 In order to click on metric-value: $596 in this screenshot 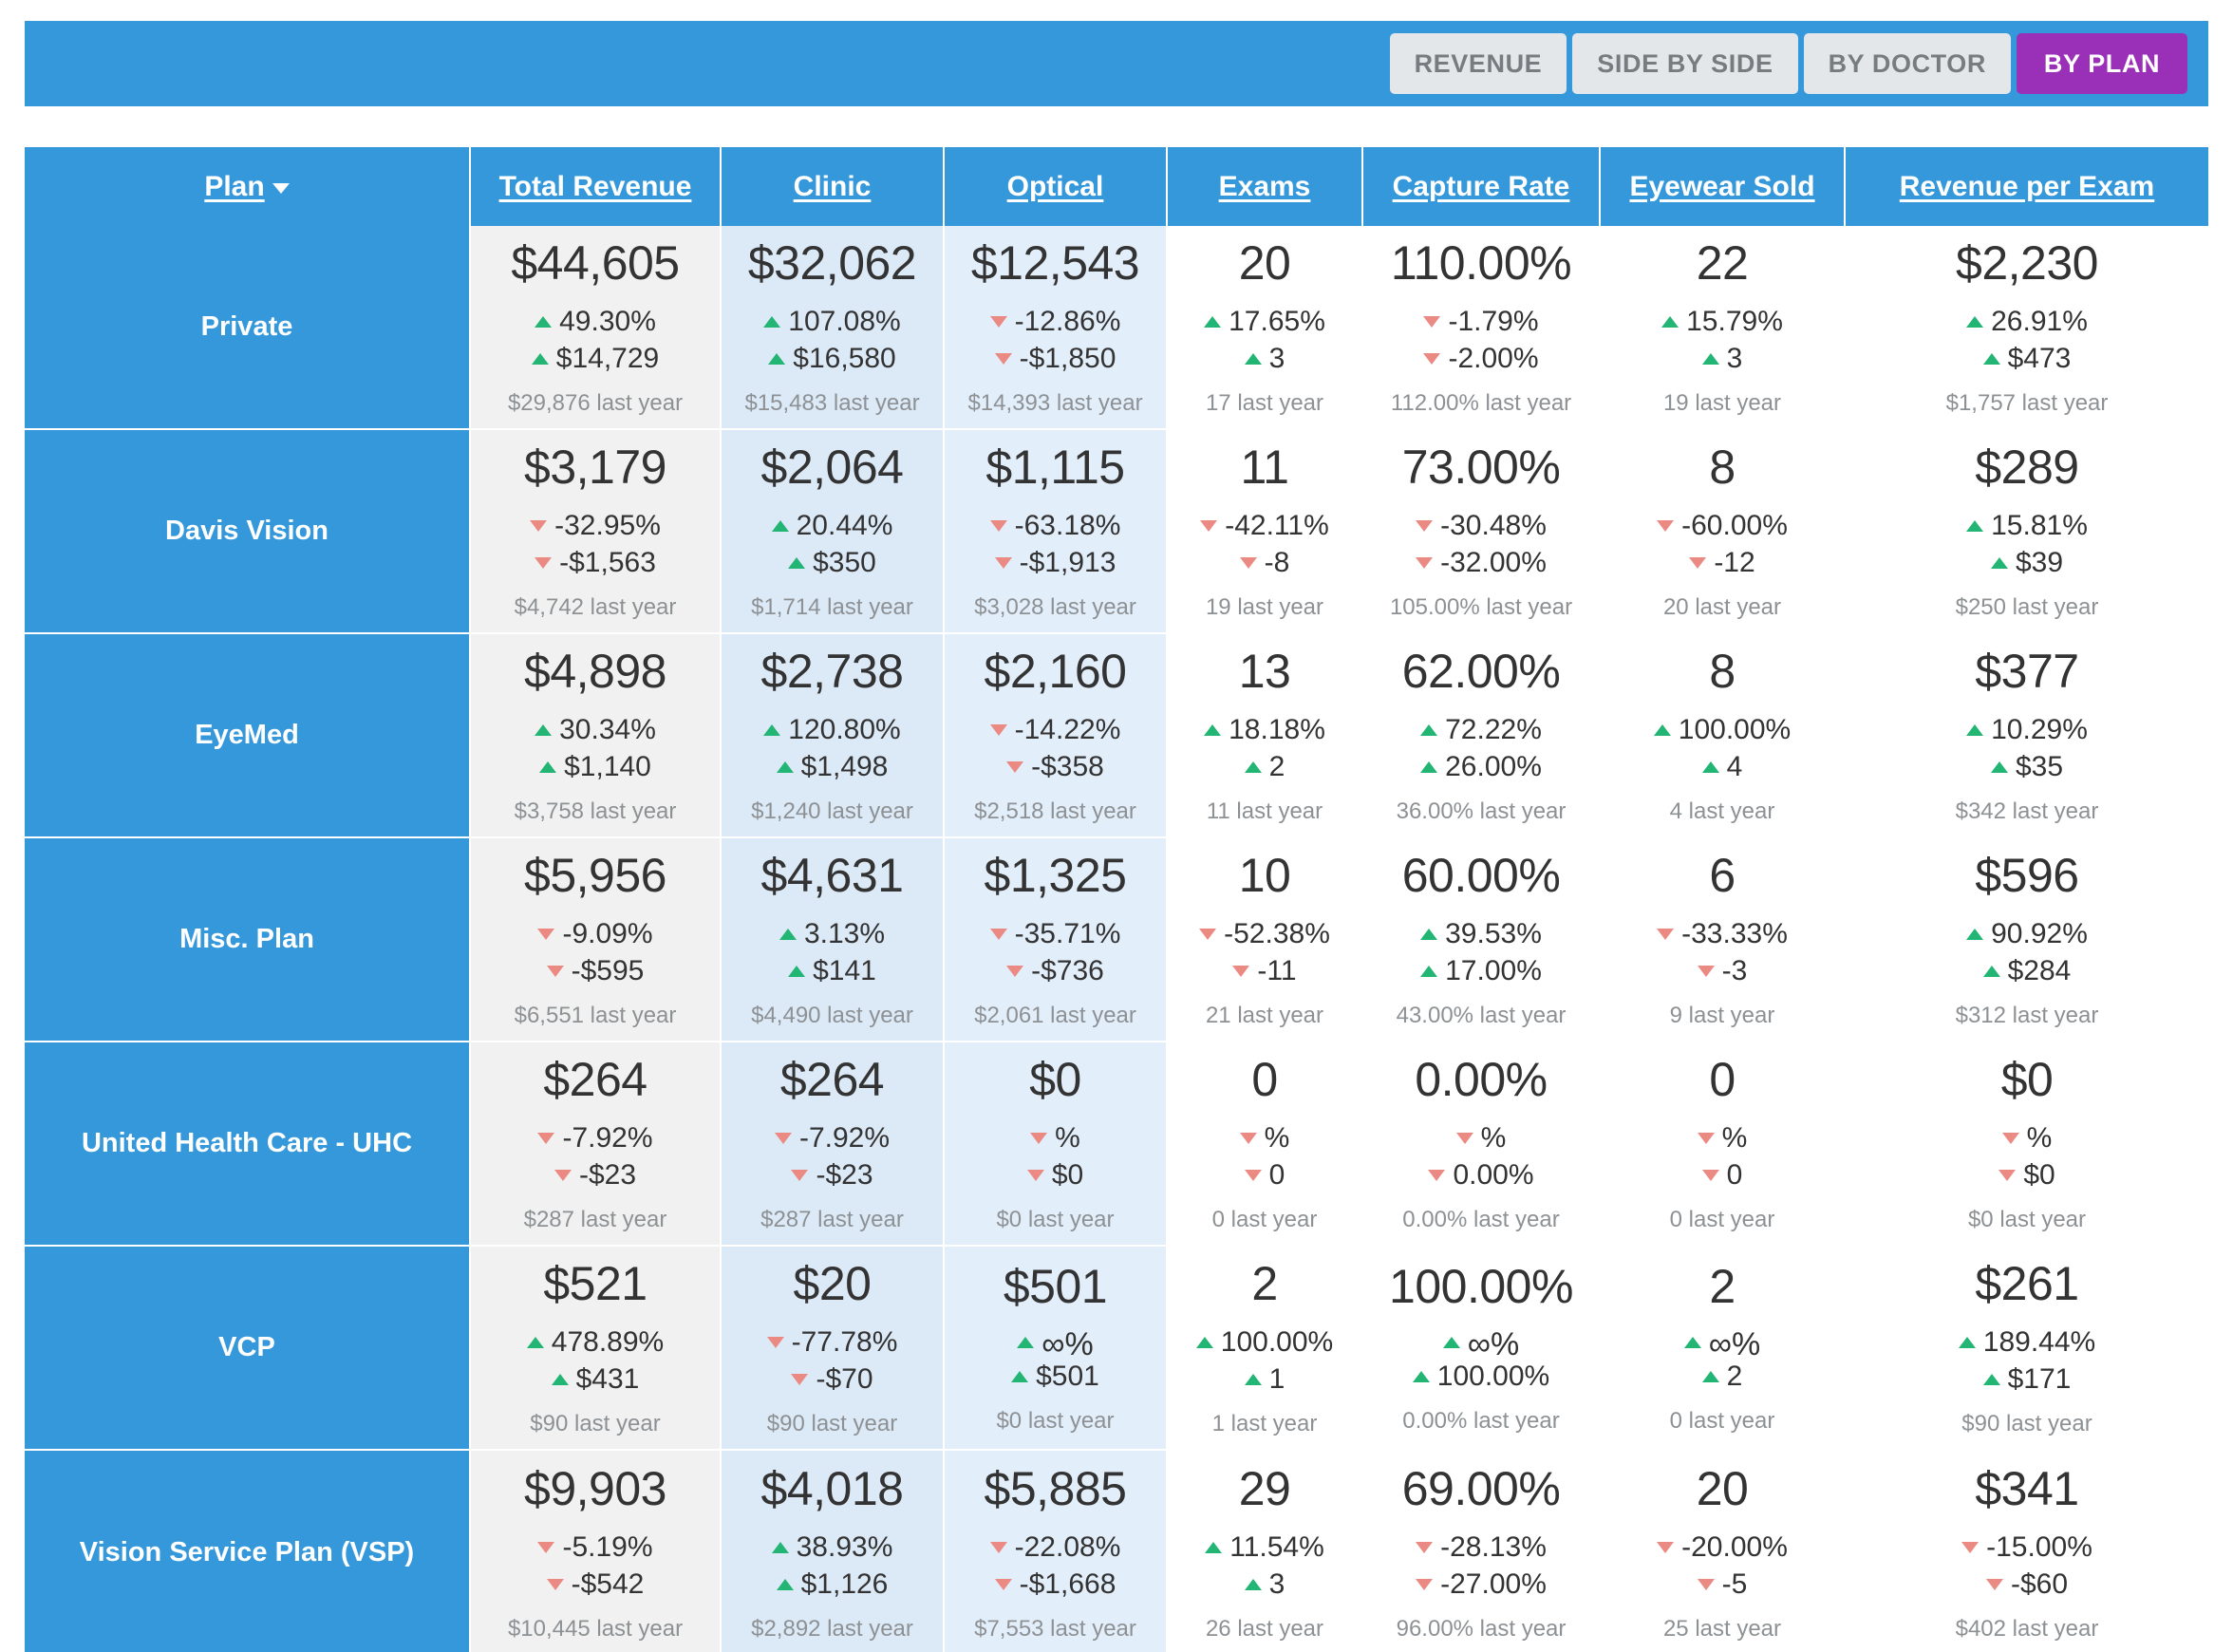, I will do `click(2027, 875)`.